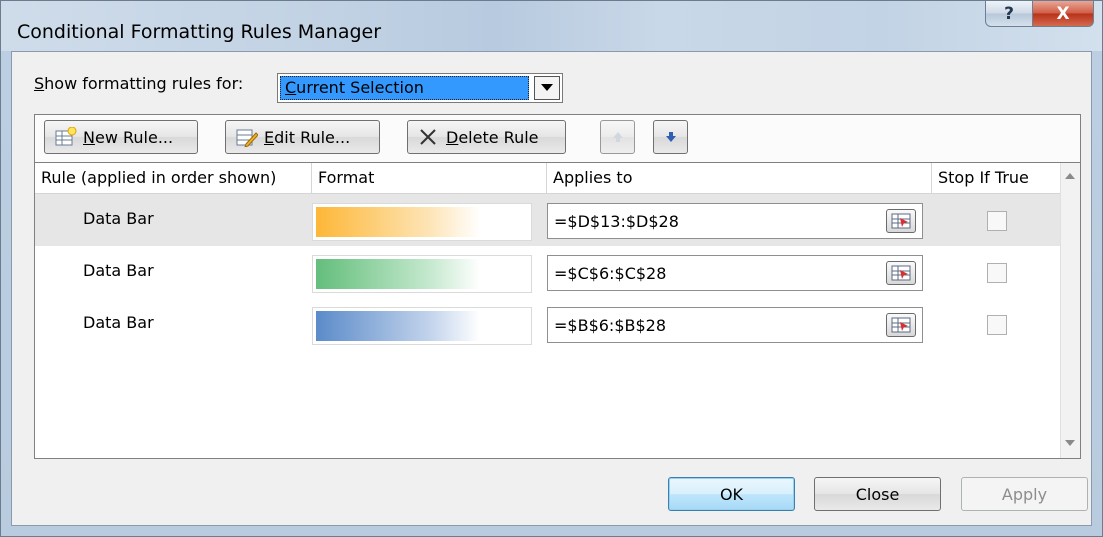  I want to click on arrow-down-icon, so click(670, 137).